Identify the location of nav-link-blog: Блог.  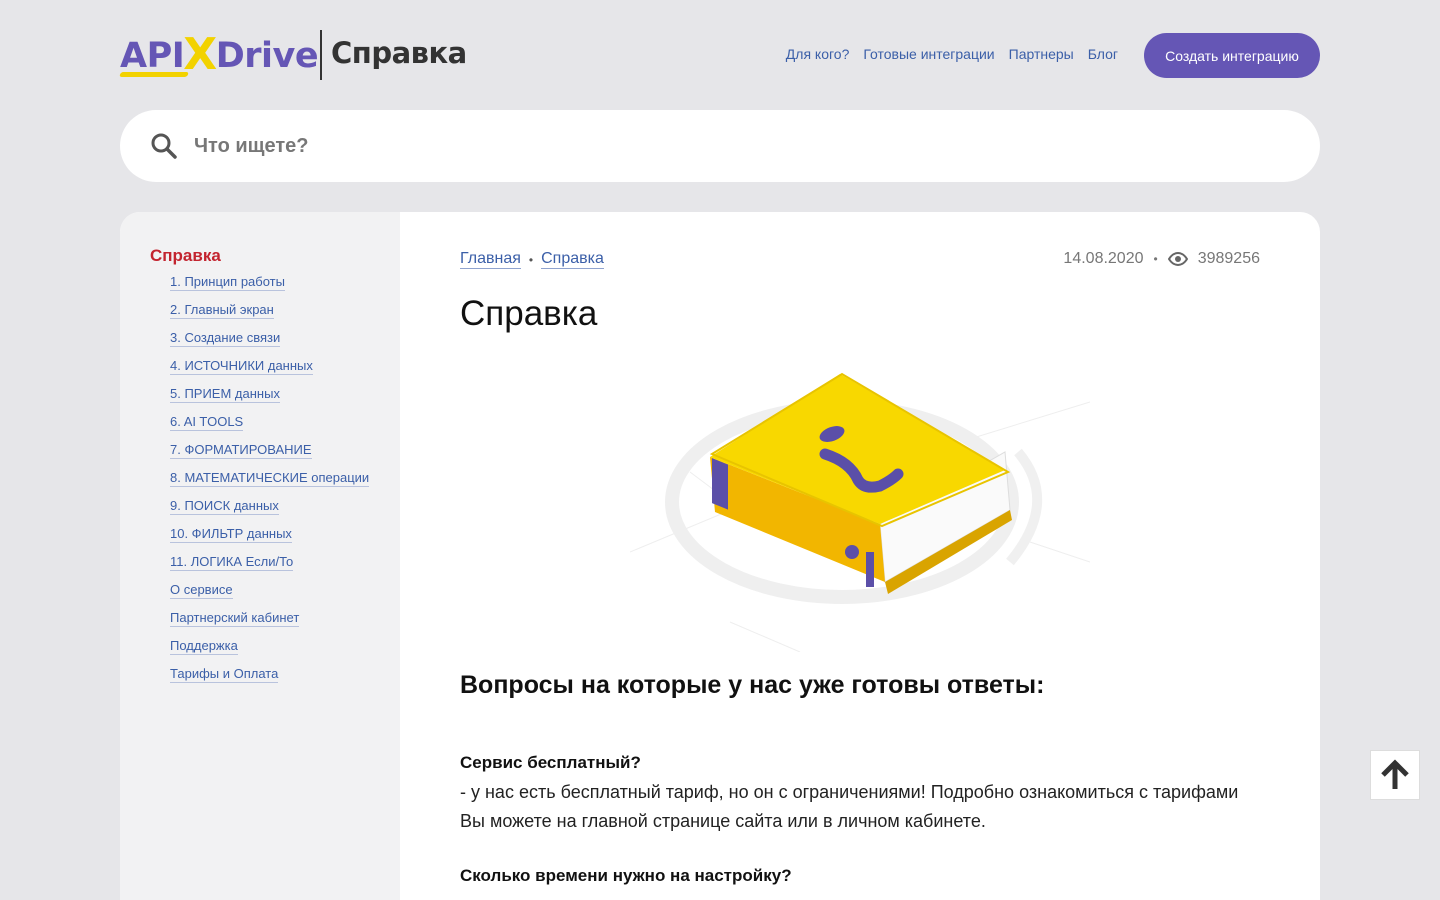
(1103, 54).